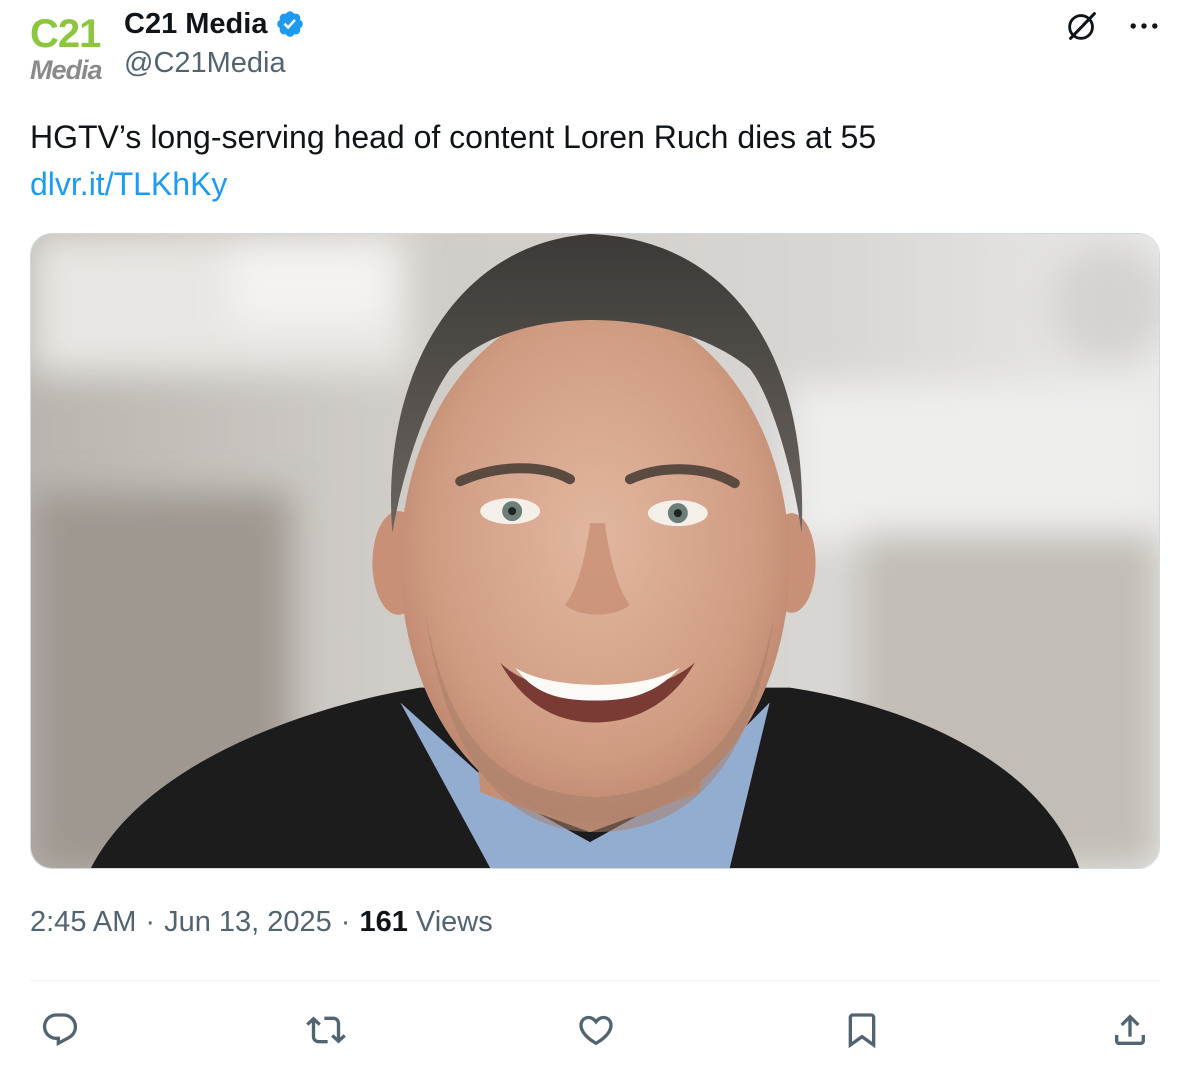 The height and width of the screenshot is (1078, 1194). I want to click on tweet-time: 2:45 AM, so click(83, 922).